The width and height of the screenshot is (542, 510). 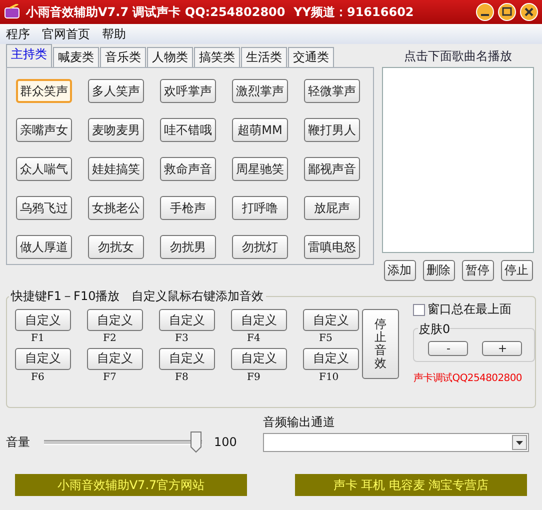 I want to click on checkbox-label: 窗口总在最上面, so click(x=469, y=309).